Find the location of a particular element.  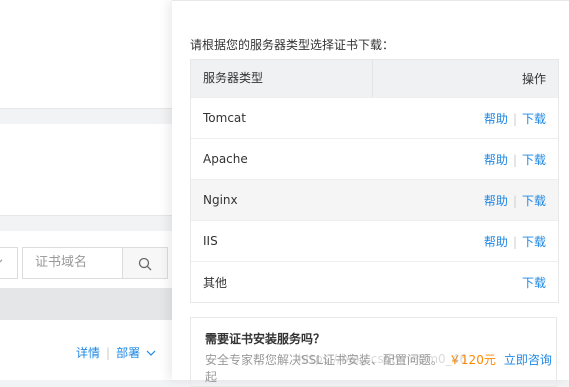

table-row: Tomcat 帮助 | 下载 is located at coordinates (374, 117).